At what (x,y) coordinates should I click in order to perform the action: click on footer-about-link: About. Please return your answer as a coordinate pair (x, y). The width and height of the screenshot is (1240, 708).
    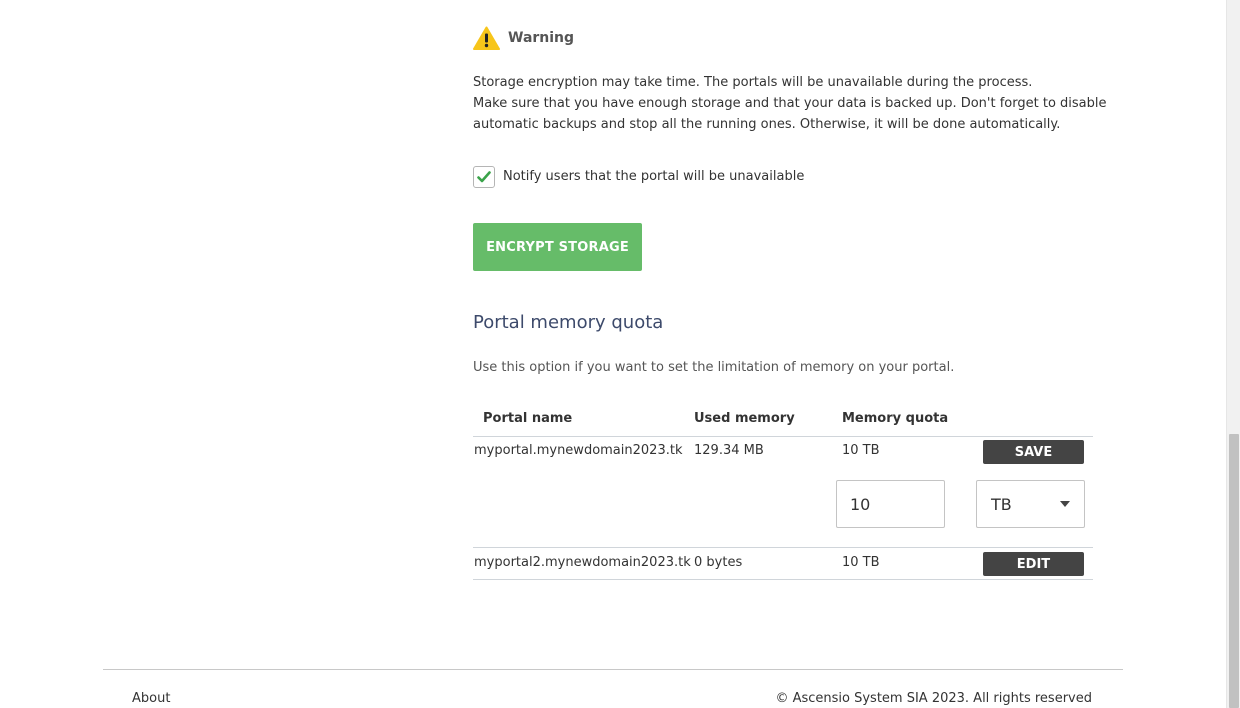
    Looking at the image, I should click on (151, 698).